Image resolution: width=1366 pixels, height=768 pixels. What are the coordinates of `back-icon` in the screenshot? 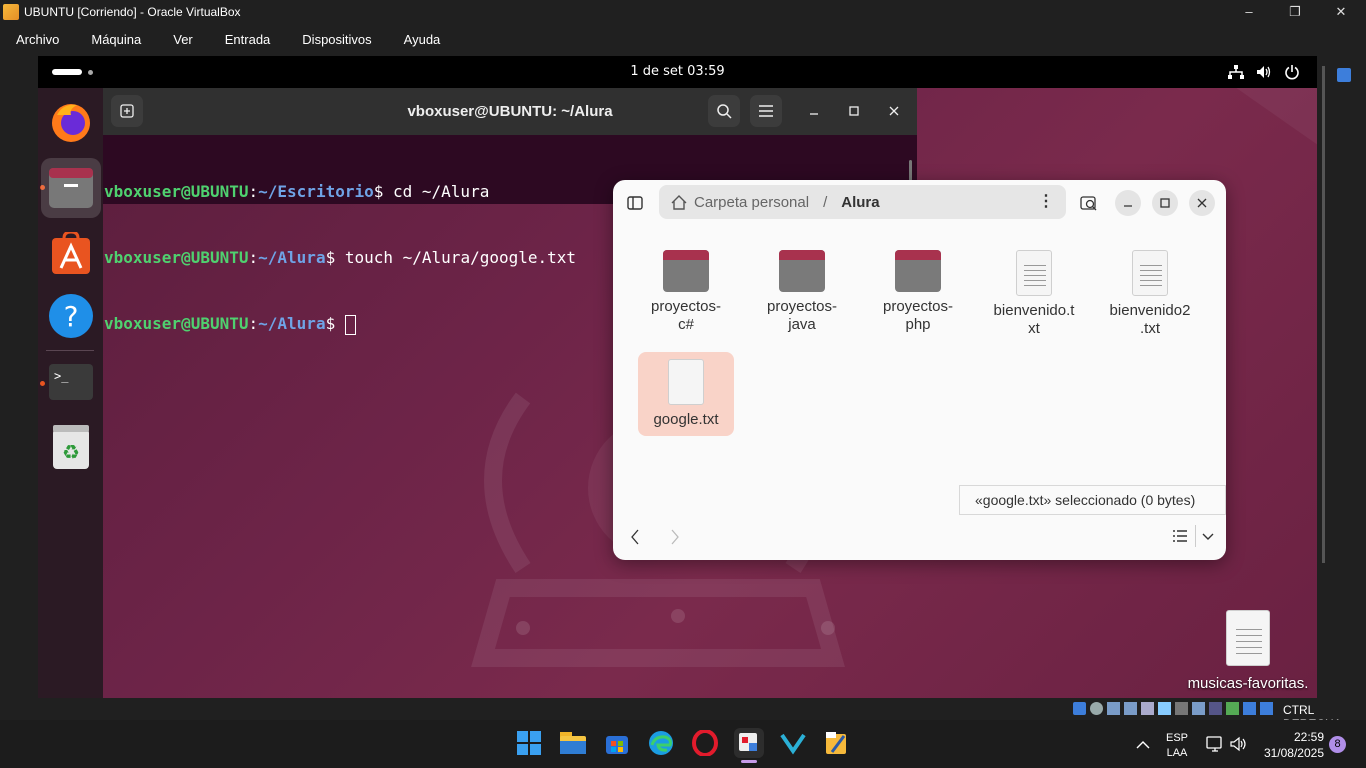 It's located at (635, 537).